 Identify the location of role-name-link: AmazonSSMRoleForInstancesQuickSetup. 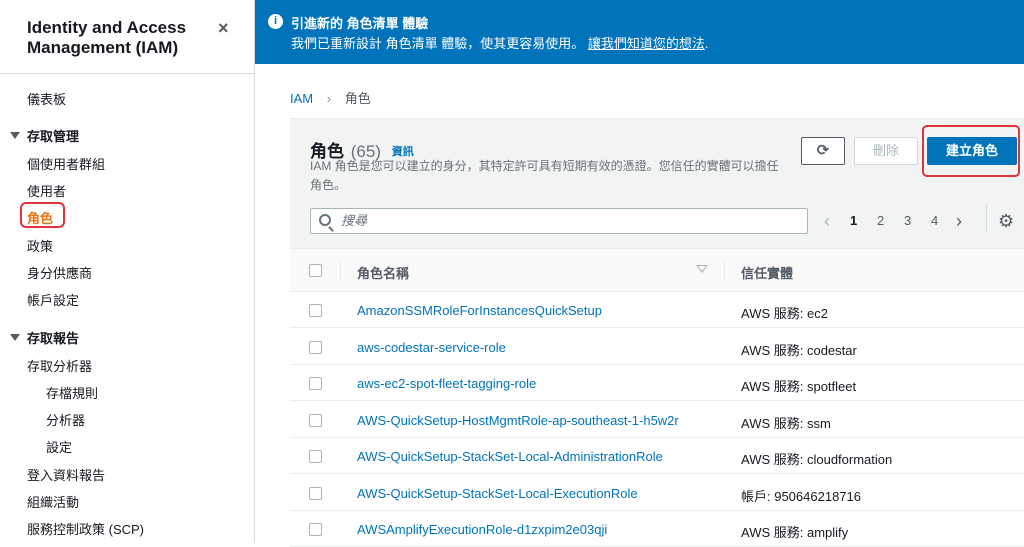
(479, 310).